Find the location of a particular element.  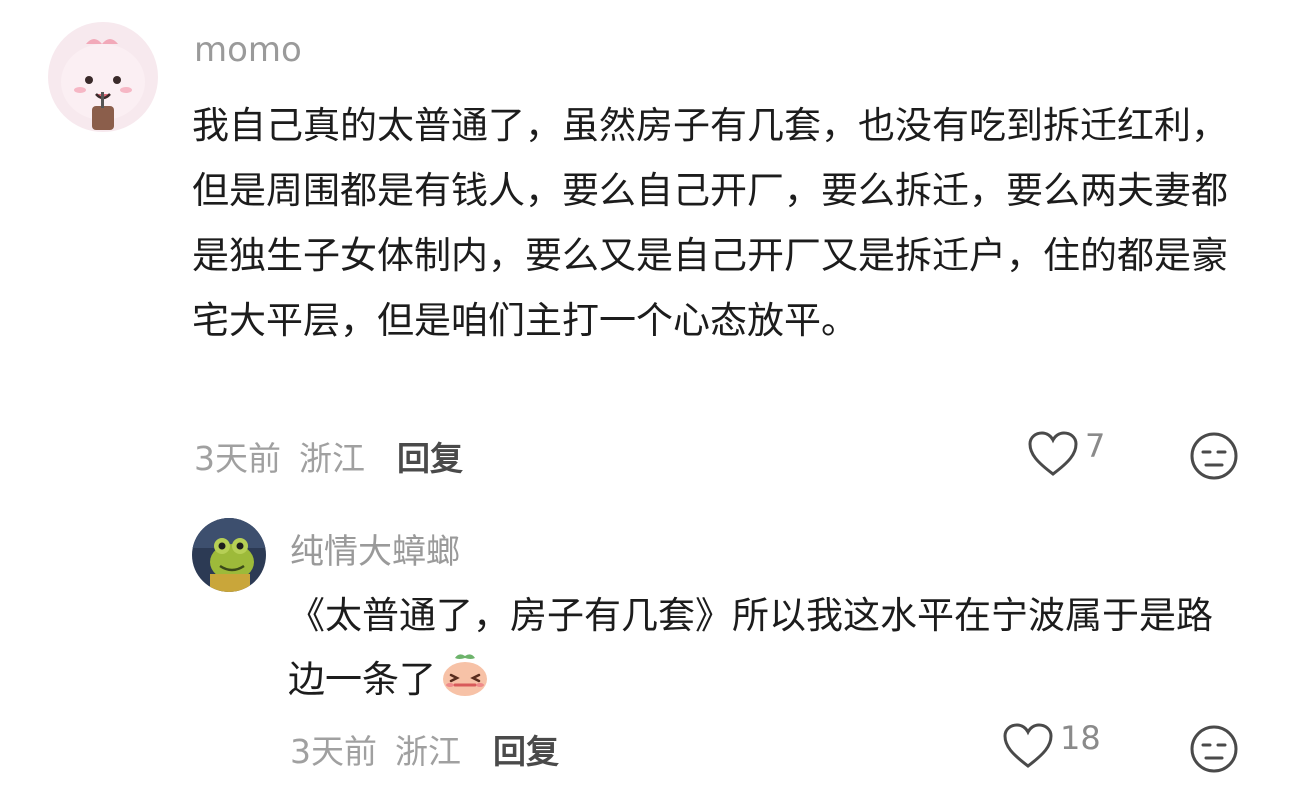

username: momo is located at coordinates (248, 50).